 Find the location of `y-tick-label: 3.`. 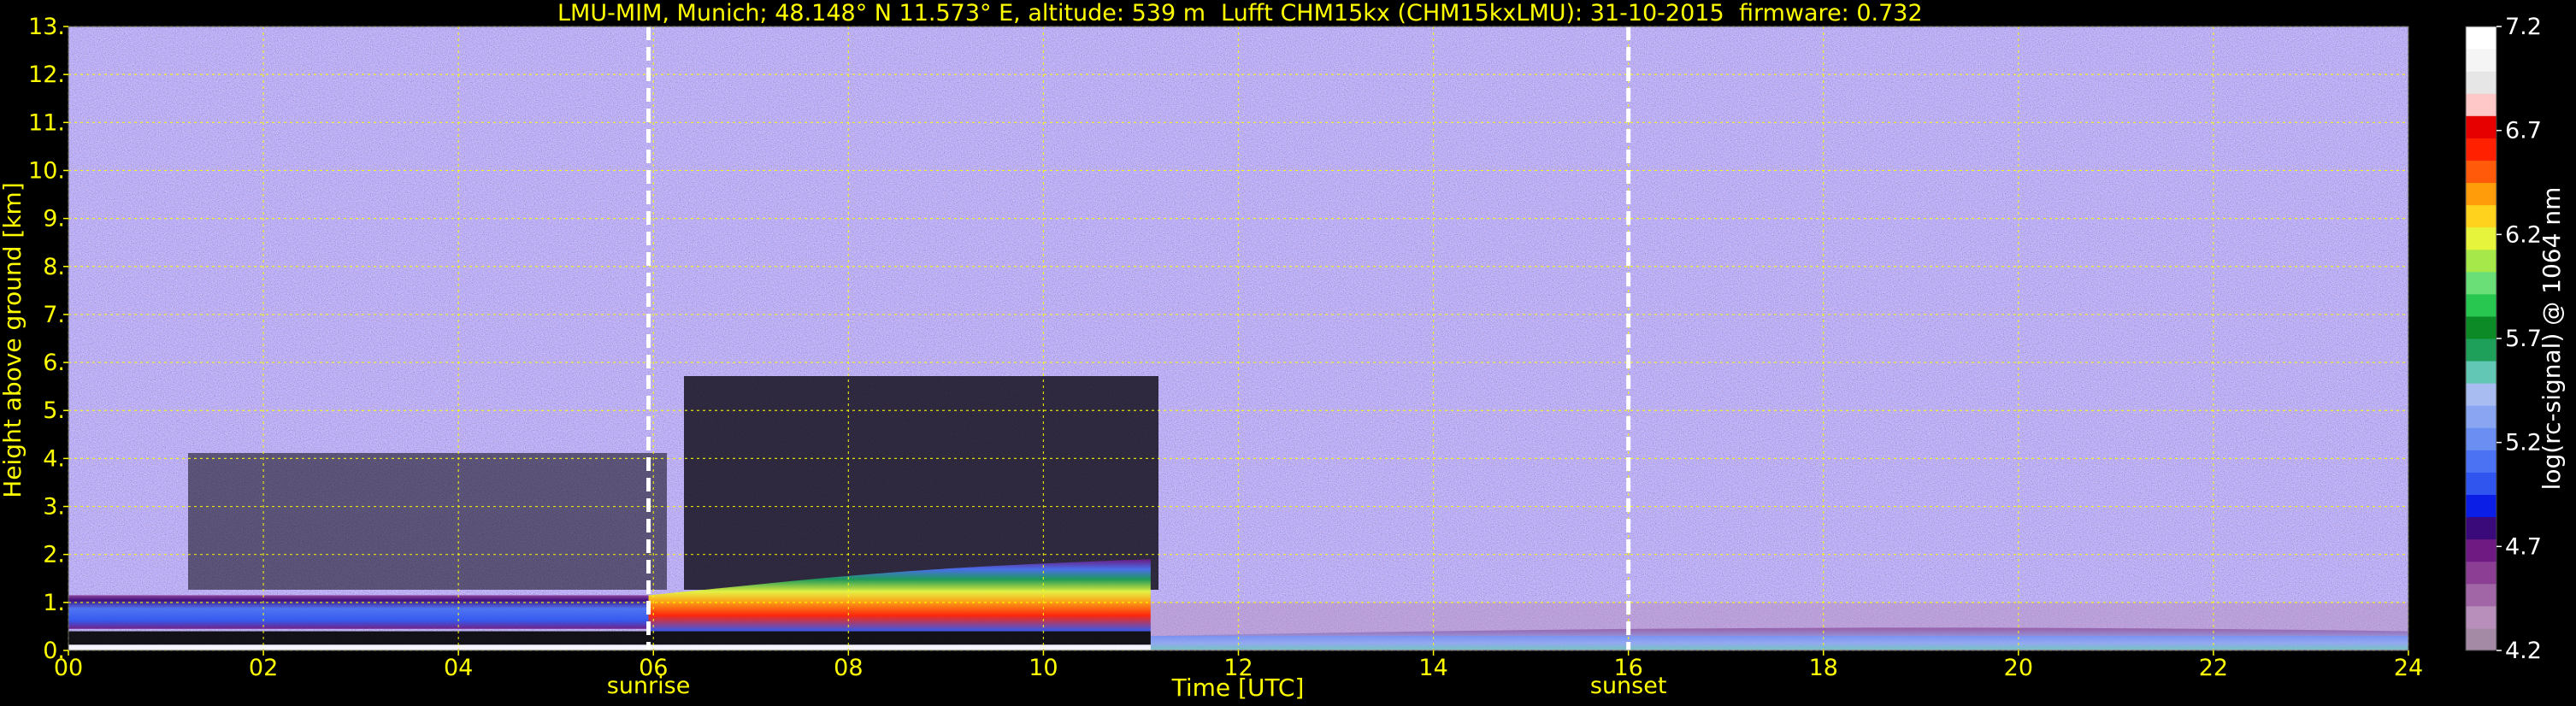

y-tick-label: 3. is located at coordinates (54, 507).